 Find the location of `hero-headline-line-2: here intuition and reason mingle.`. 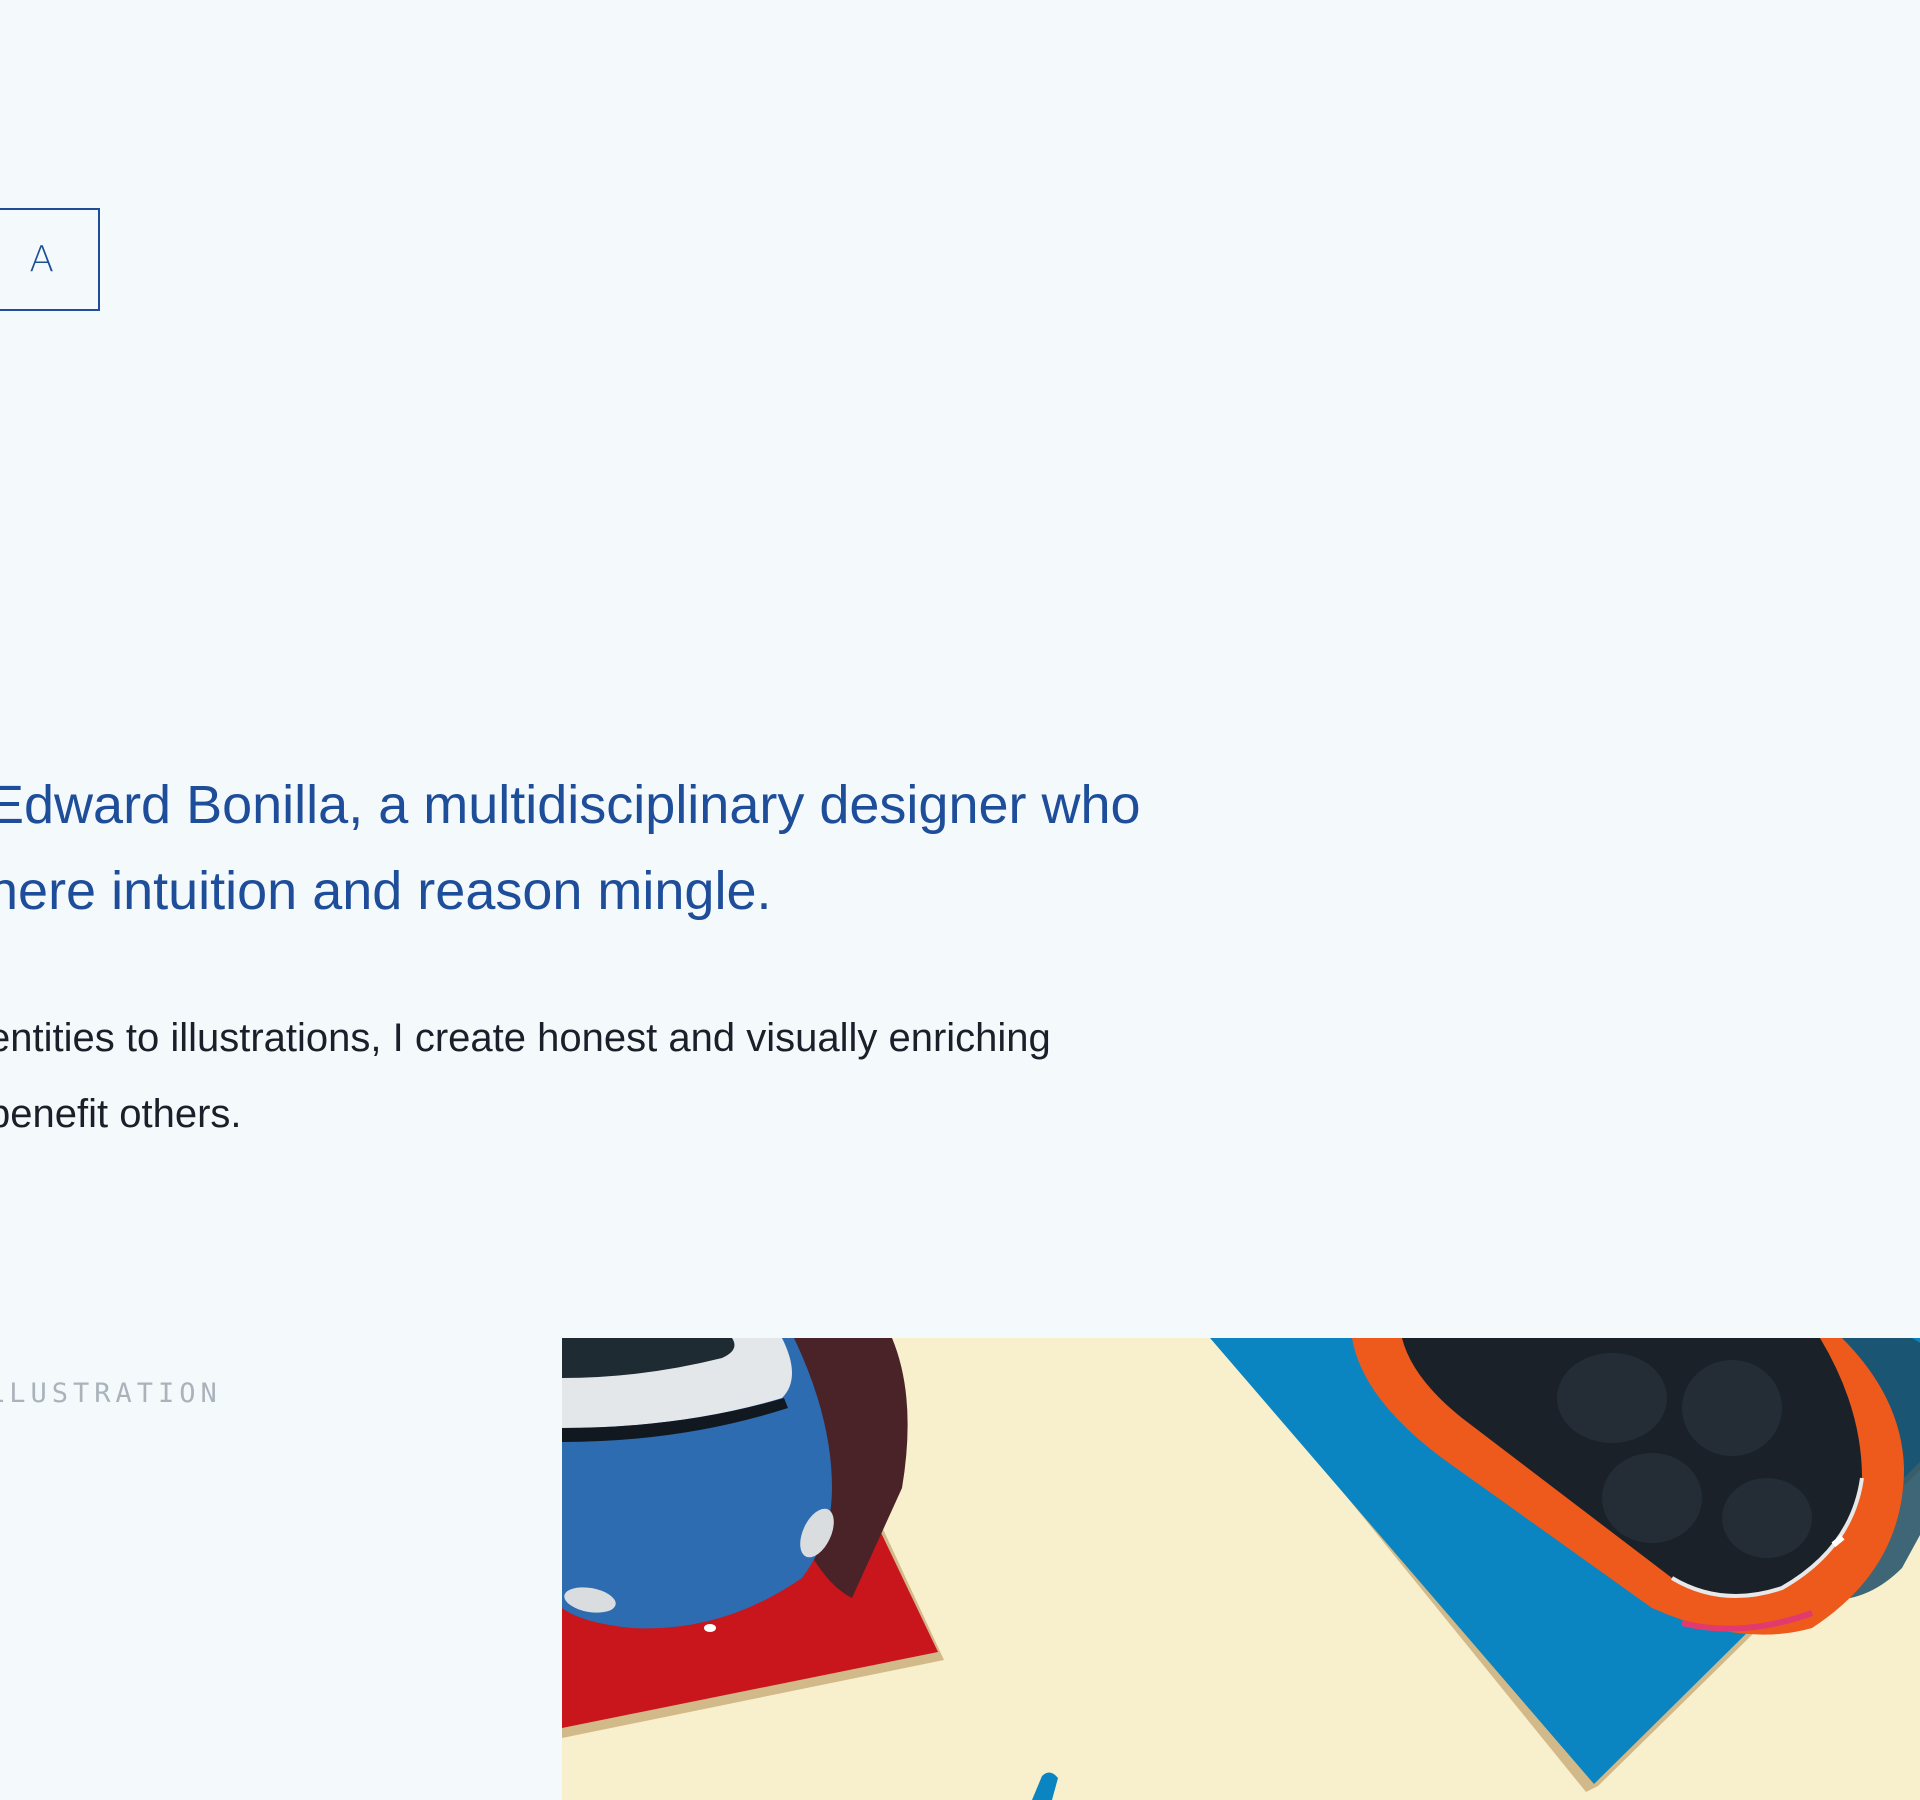

hero-headline-line-2: here intuition and reason mingle. is located at coordinates (386, 891).